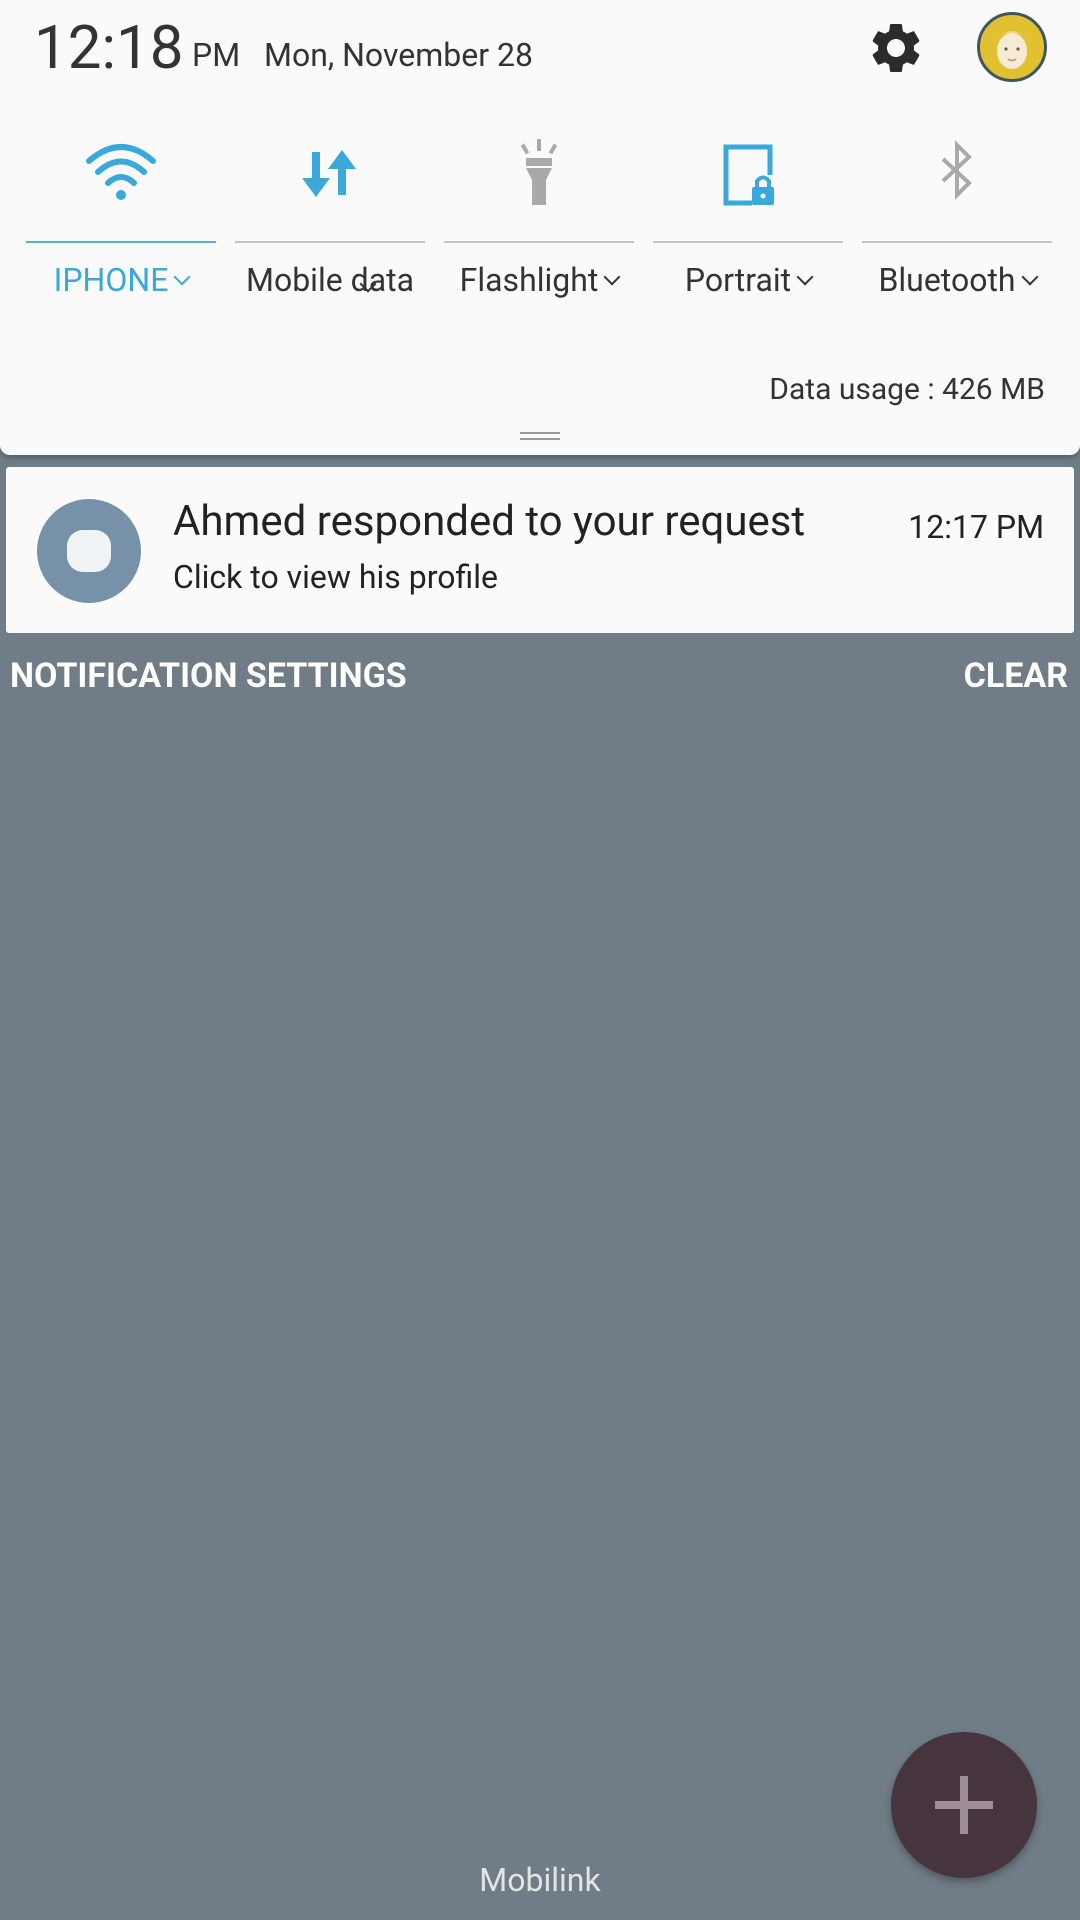  What do you see at coordinates (976, 527) in the screenshot?
I see `notification-time: 12:17 PM` at bounding box center [976, 527].